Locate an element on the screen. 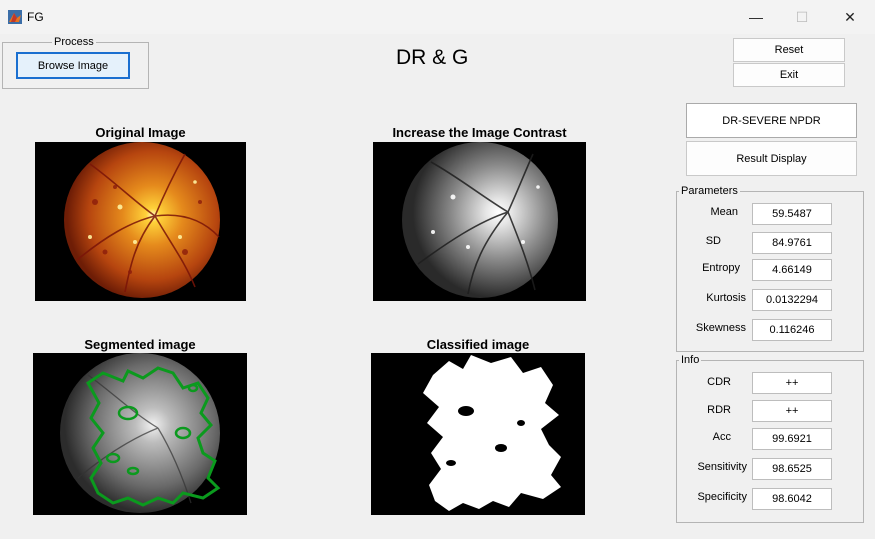 Image resolution: width=875 pixels, height=539 pixels. info-label-acc: Acc is located at coordinates (721, 437).